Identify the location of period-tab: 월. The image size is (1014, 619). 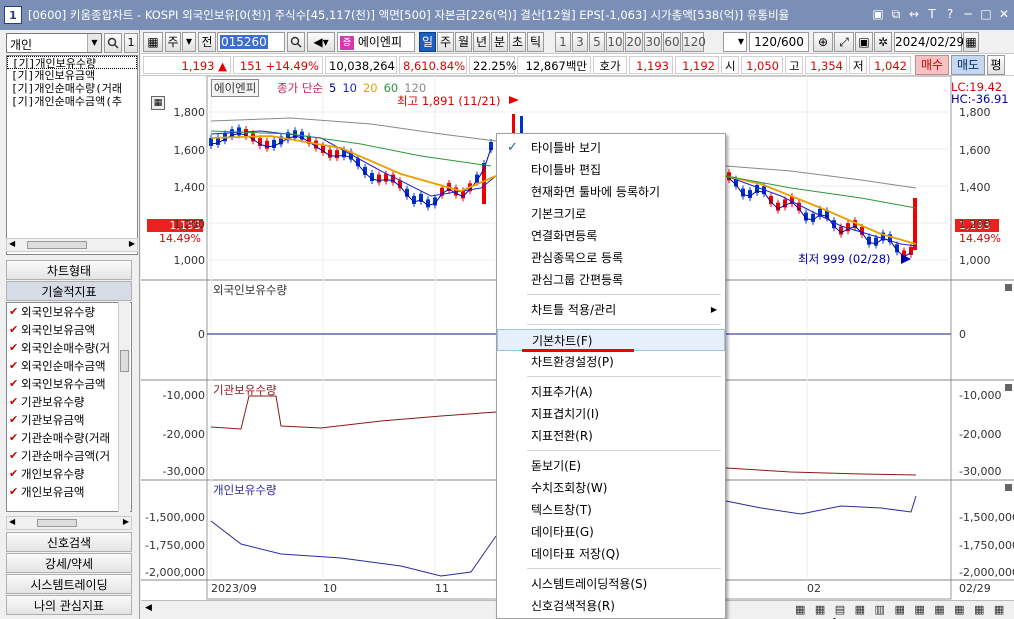
(463, 42).